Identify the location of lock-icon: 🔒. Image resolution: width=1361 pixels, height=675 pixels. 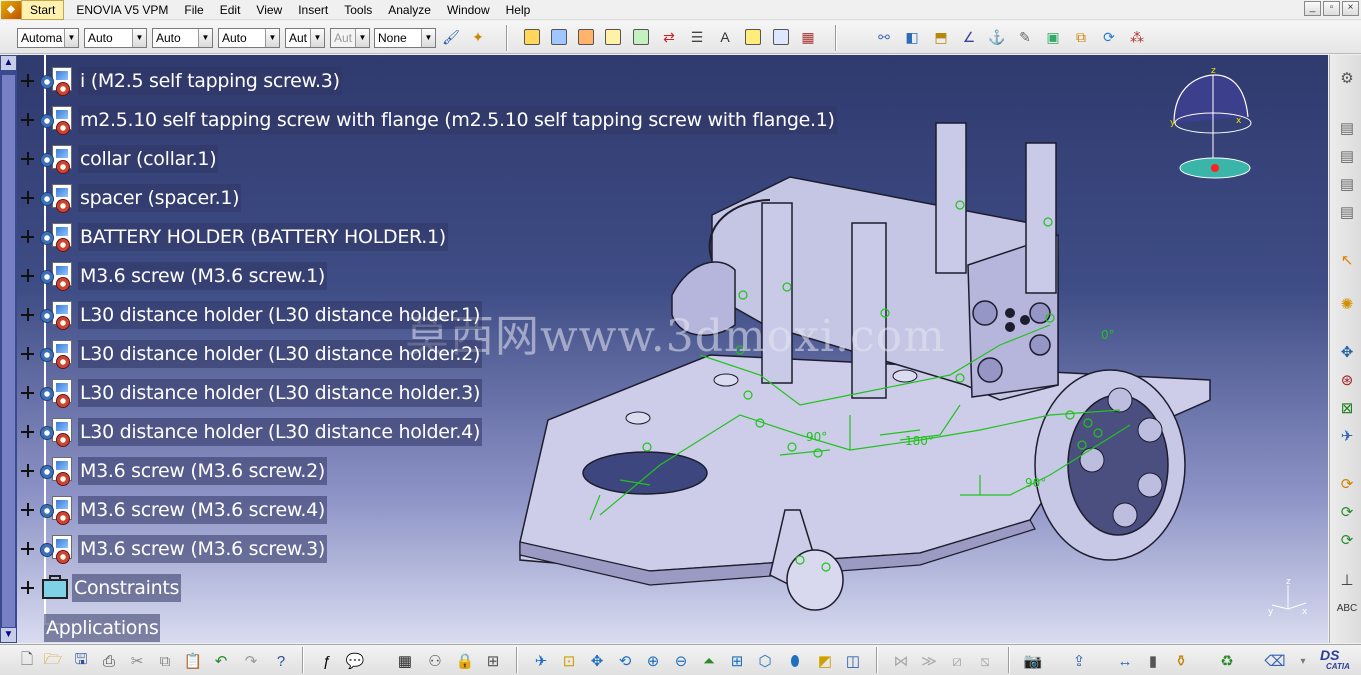
(465, 661).